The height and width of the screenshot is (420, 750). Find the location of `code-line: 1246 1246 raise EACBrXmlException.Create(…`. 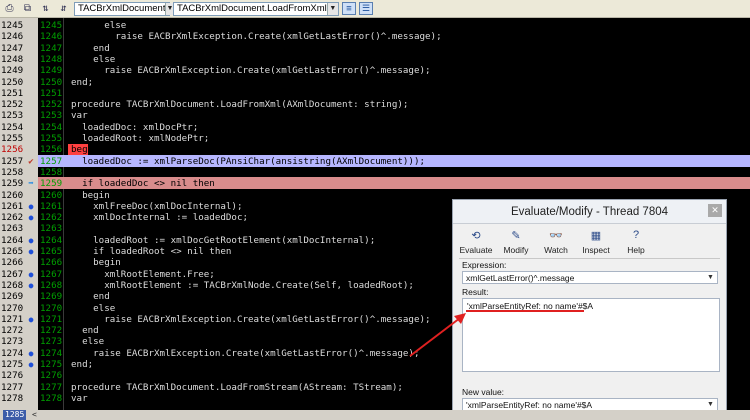

code-line: 1246 1246 raise EACBrXmlException.Create(… is located at coordinates (375, 37).